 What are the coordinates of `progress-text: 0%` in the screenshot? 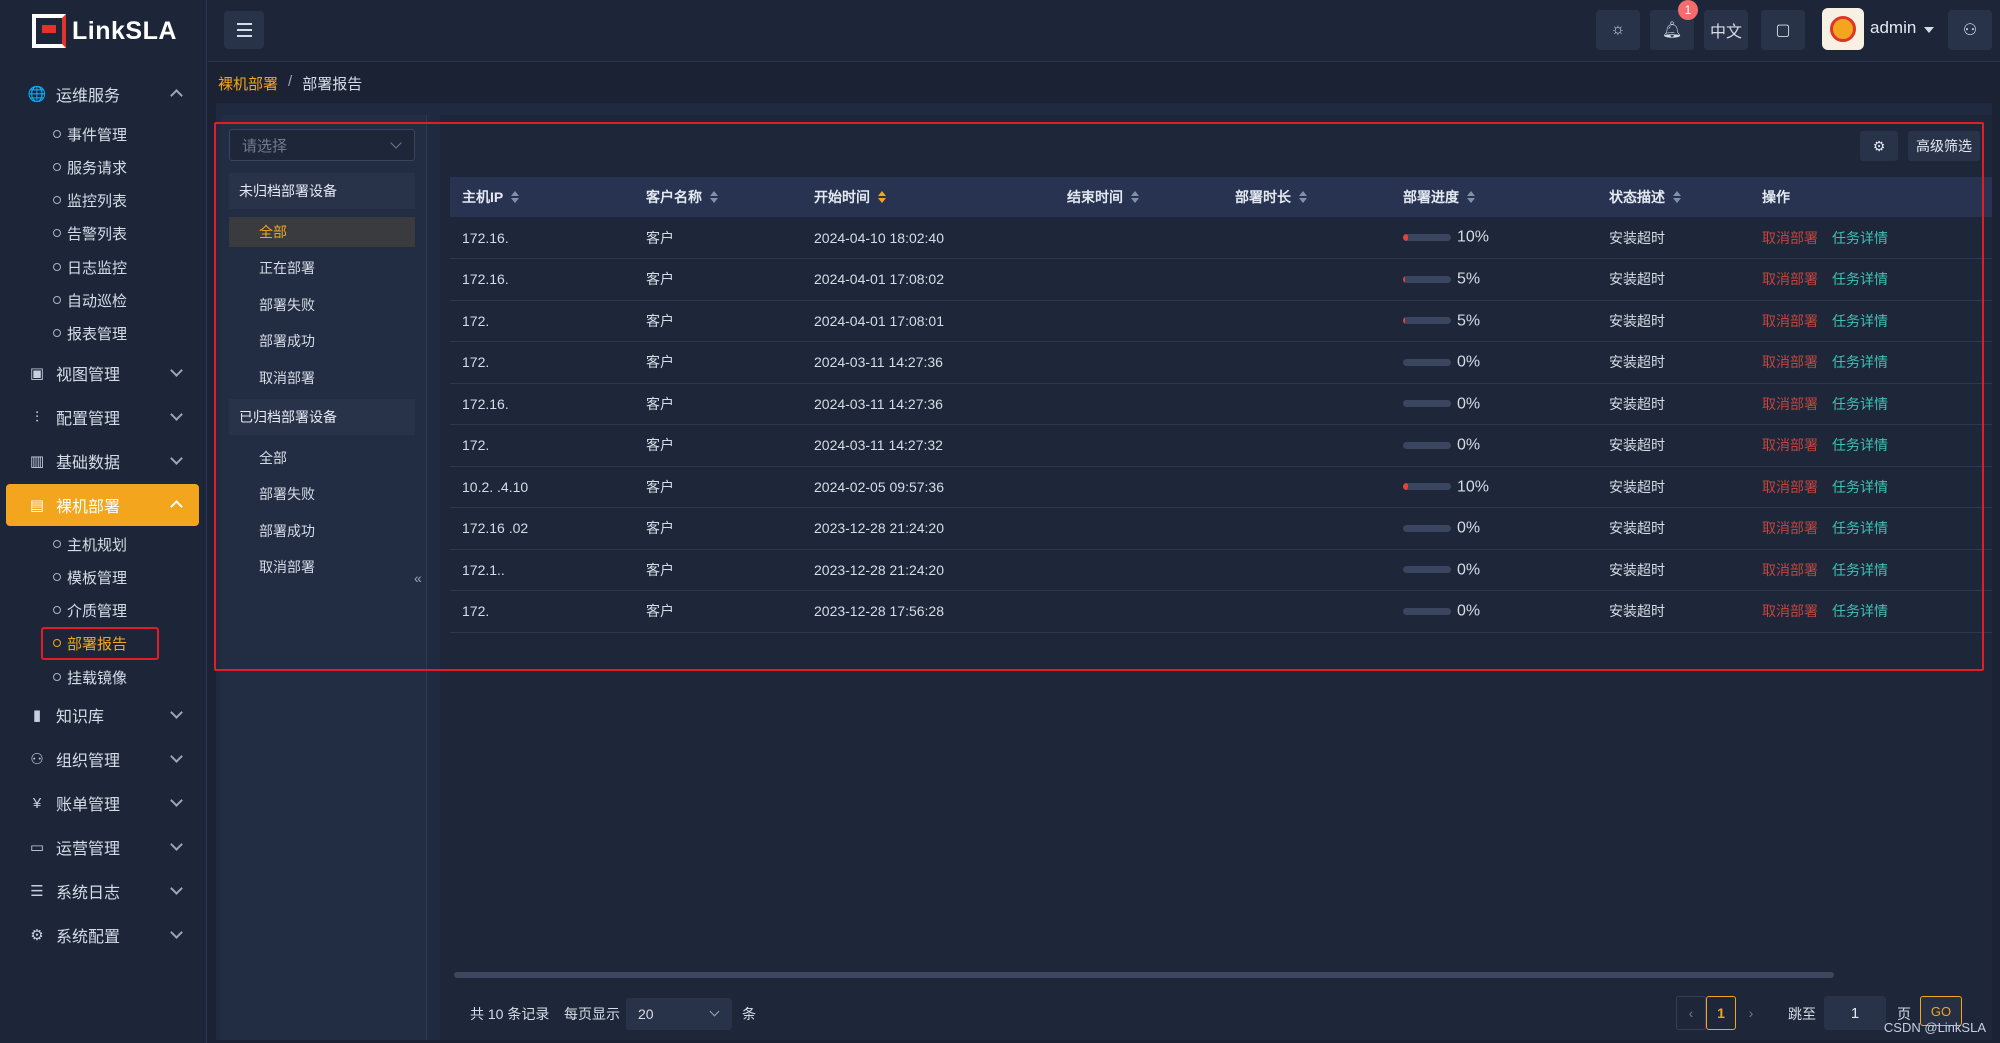 It's located at (1469, 403).